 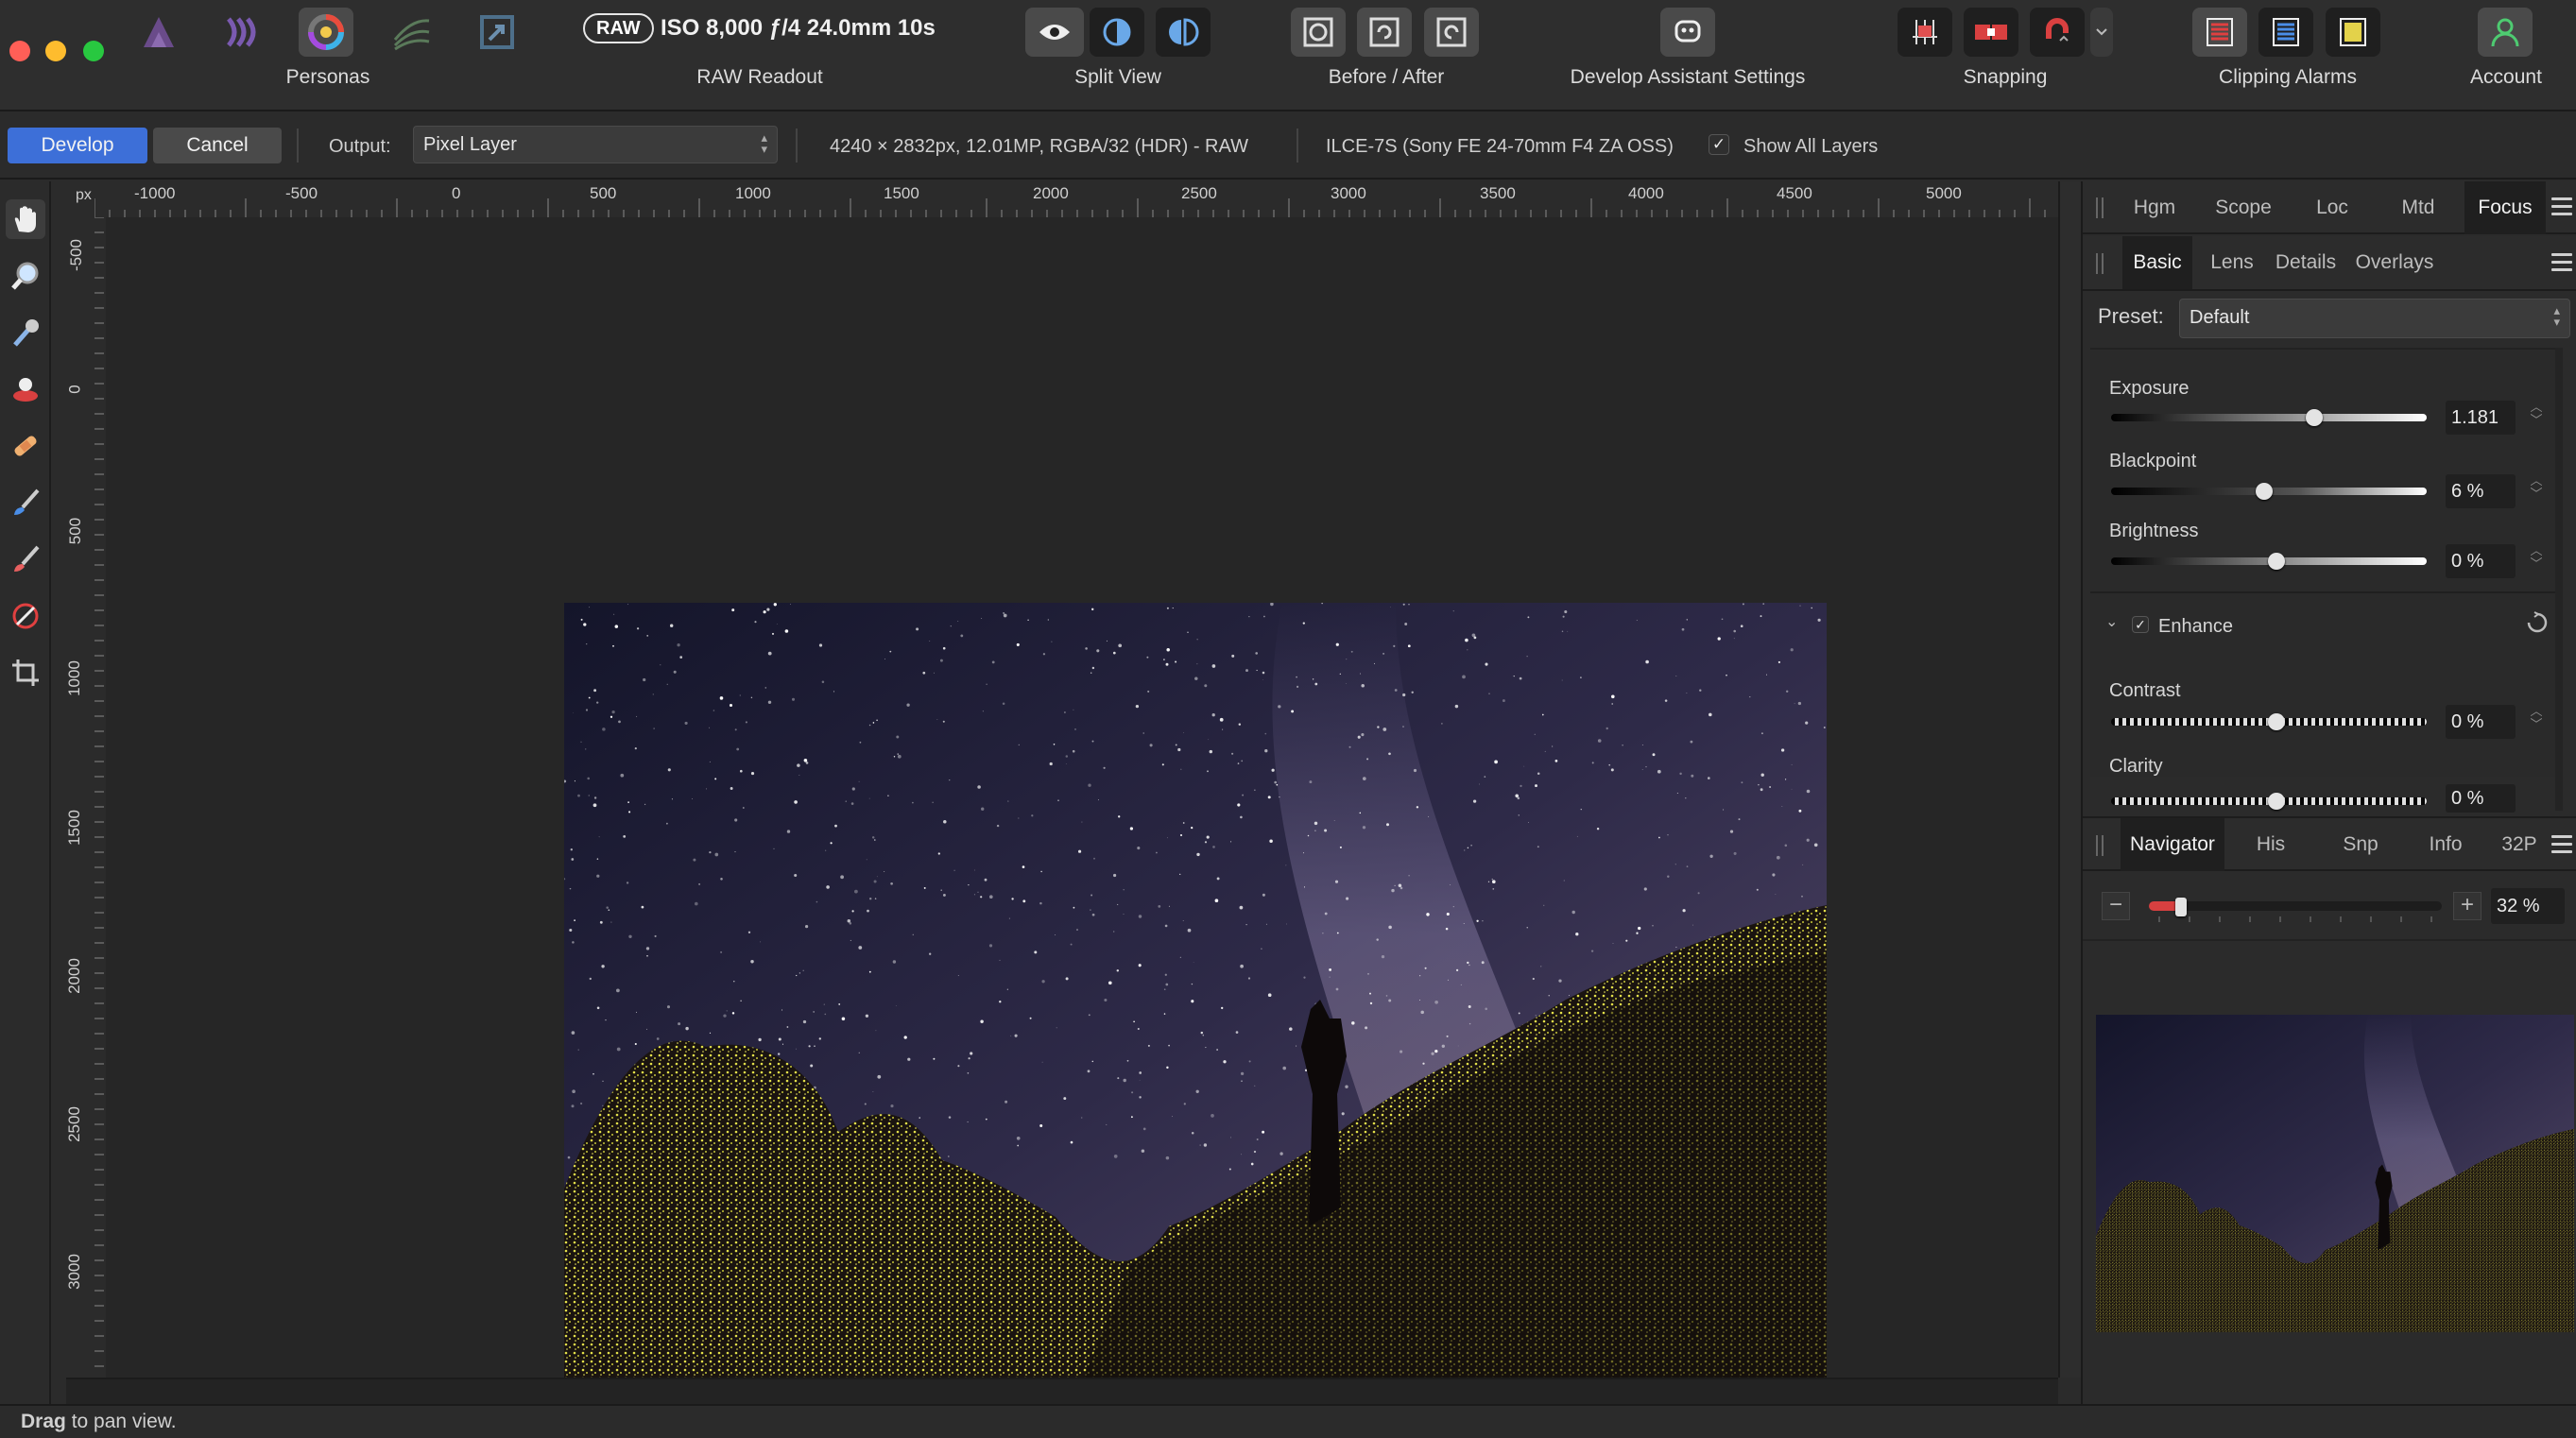 What do you see at coordinates (1384, 33) in the screenshot?
I see `before-copy-button` at bounding box center [1384, 33].